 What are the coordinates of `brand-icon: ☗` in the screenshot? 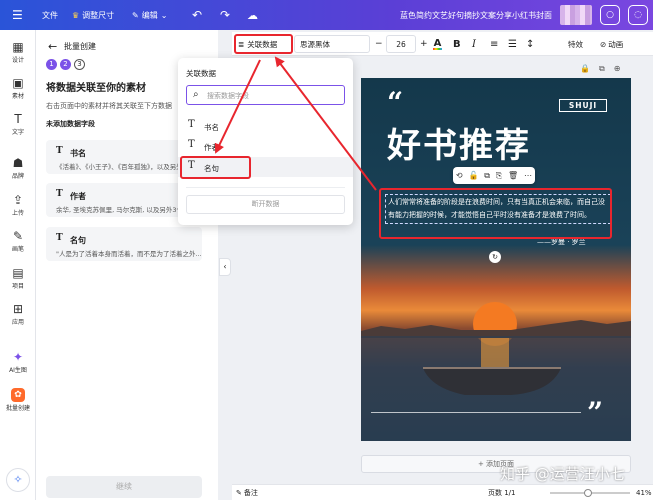 It's located at (18, 163).